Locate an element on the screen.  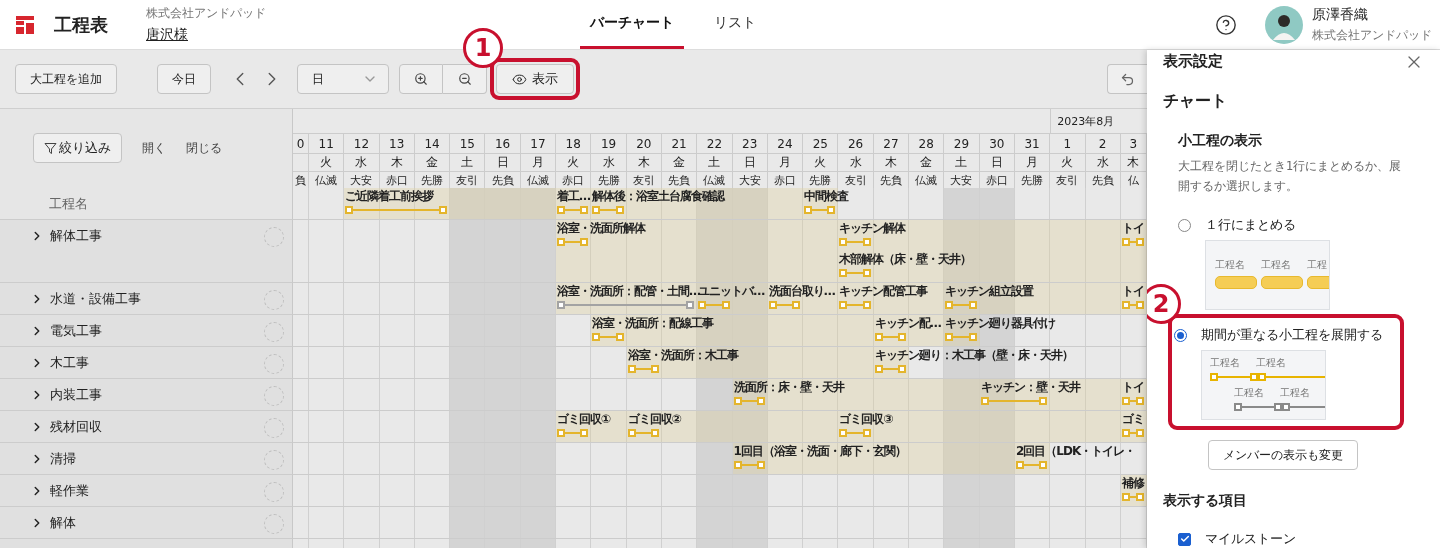
task-label: 補修 is located at coordinates (1132, 483).